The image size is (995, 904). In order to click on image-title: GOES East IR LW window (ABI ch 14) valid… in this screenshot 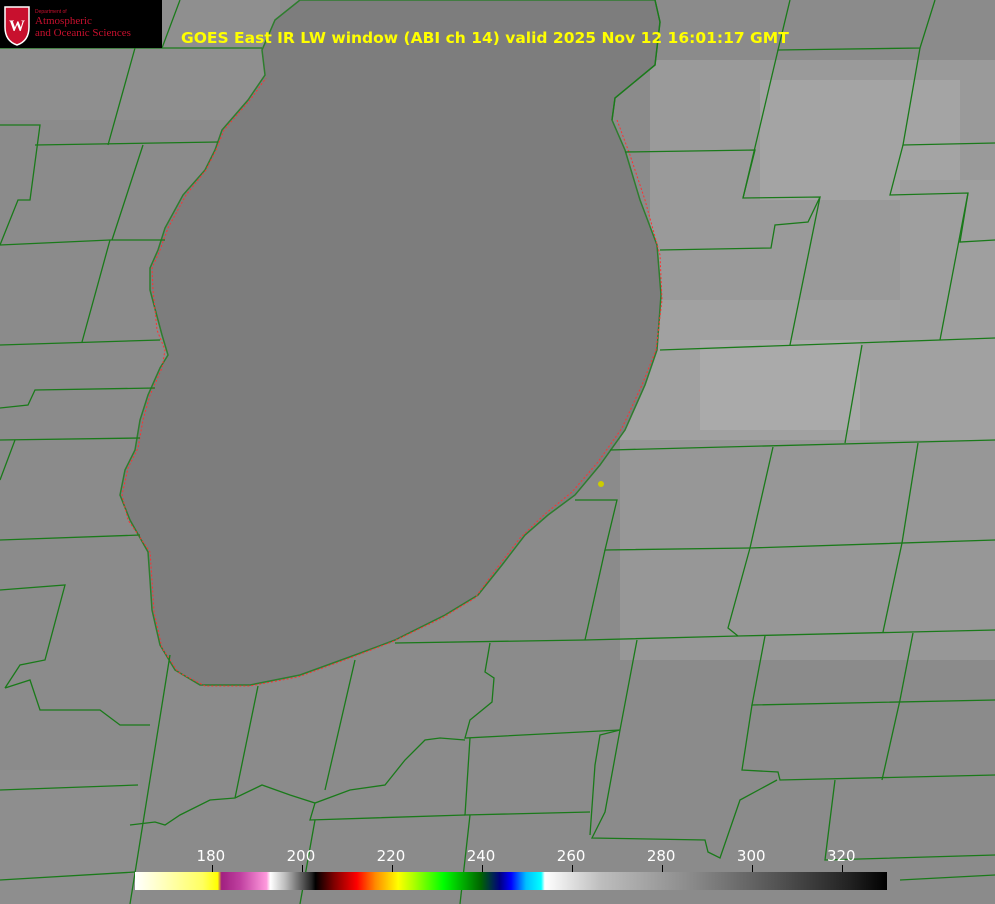, I will do `click(485, 38)`.